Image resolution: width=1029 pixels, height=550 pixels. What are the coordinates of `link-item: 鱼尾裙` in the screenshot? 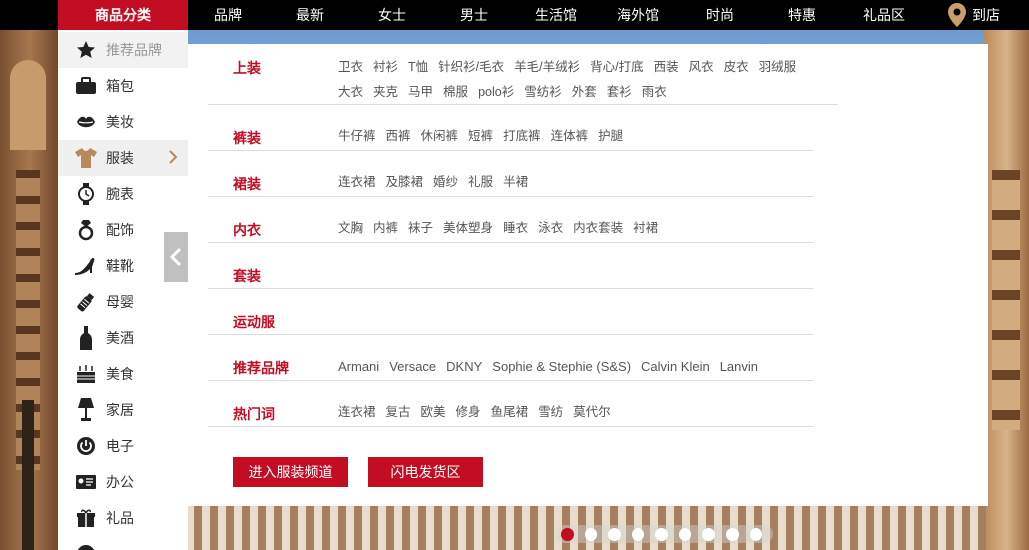 It's located at (510, 412).